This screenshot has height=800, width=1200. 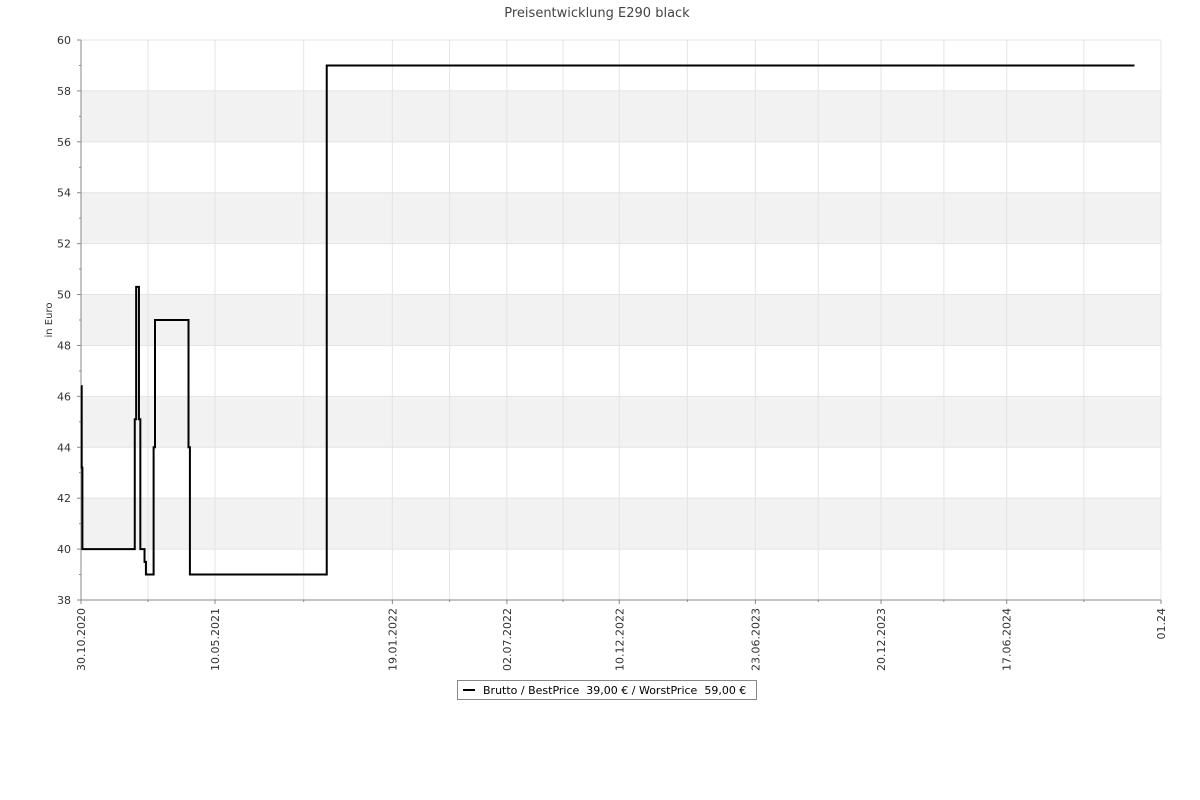 I want to click on y-tick-label: 52, so click(x=64, y=244).